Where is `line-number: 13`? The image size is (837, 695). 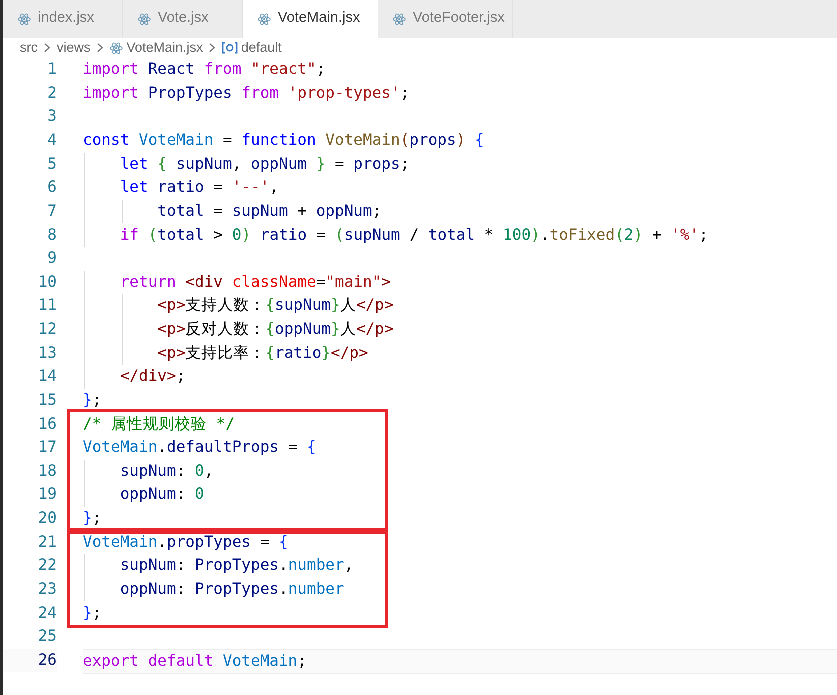
line-number: 13 is located at coordinates (47, 353).